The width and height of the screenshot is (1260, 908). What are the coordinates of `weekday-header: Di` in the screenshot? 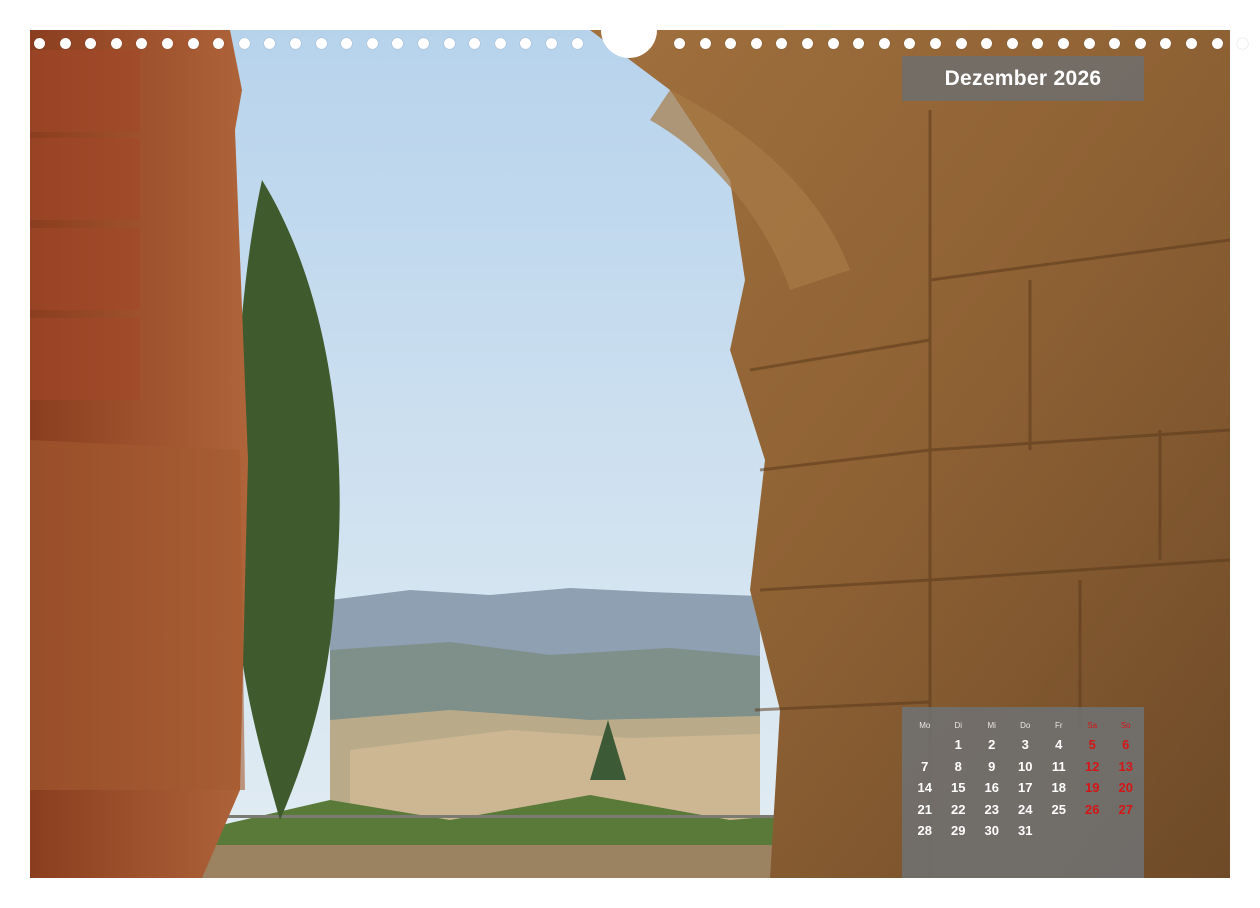 It's located at (958, 725).